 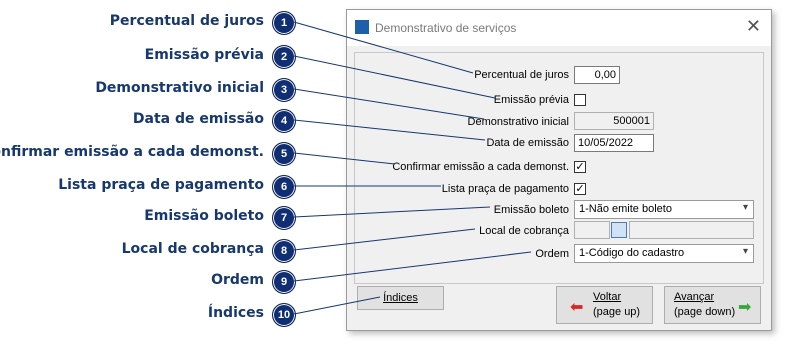 I want to click on ordem-value: 1-Código do cadastro, so click(x=632, y=253).